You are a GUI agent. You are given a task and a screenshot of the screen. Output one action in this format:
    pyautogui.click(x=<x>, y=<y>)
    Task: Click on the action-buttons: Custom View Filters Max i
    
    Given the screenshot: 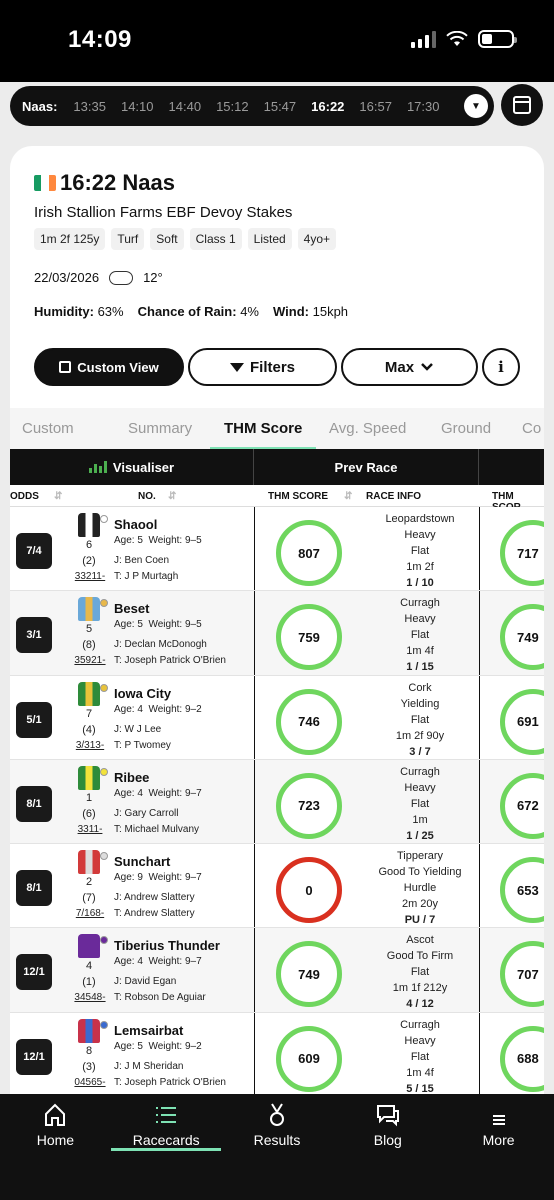 What is the action you would take?
    pyautogui.click(x=277, y=367)
    